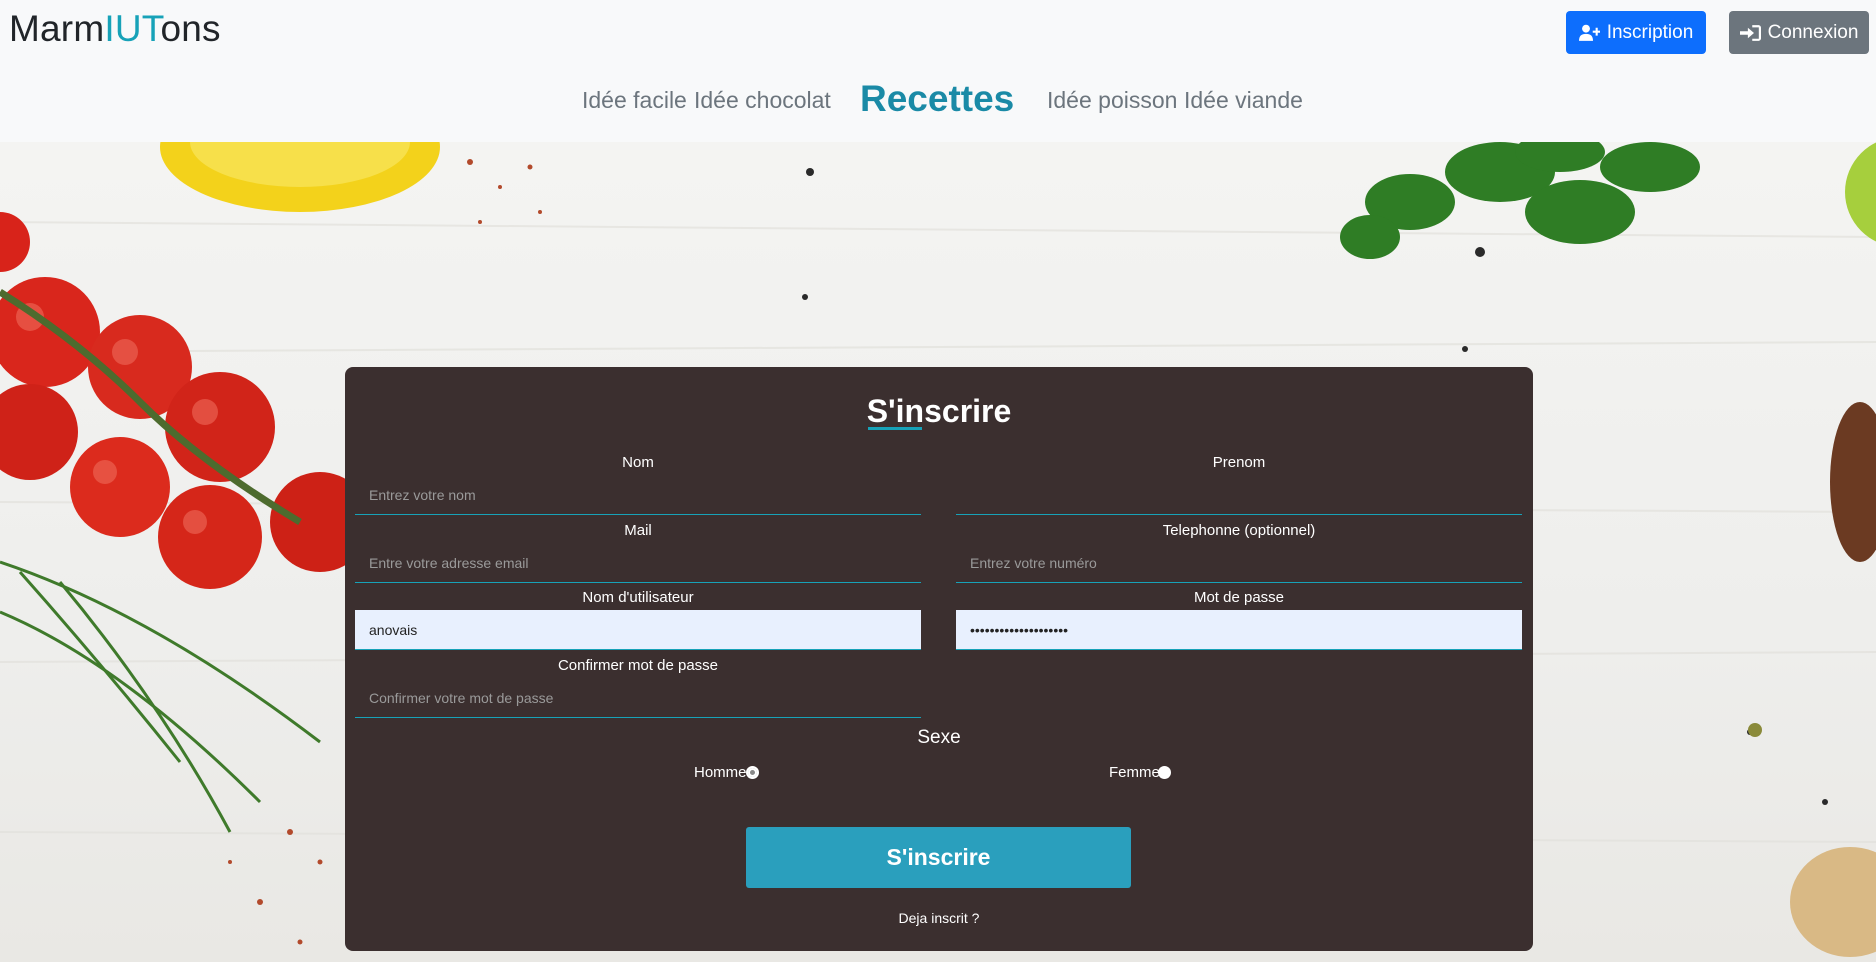 This screenshot has width=1876, height=962. I want to click on prenom-input, so click(1239, 495).